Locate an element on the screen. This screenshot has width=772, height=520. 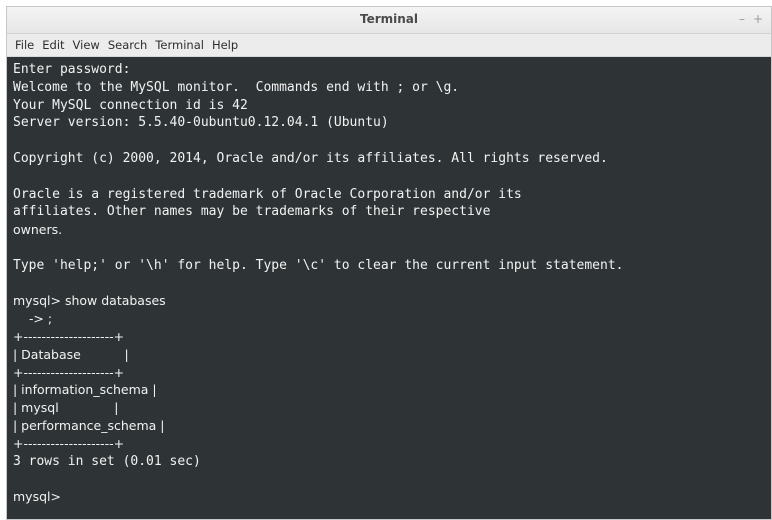
menu-view: View is located at coordinates (86, 45).